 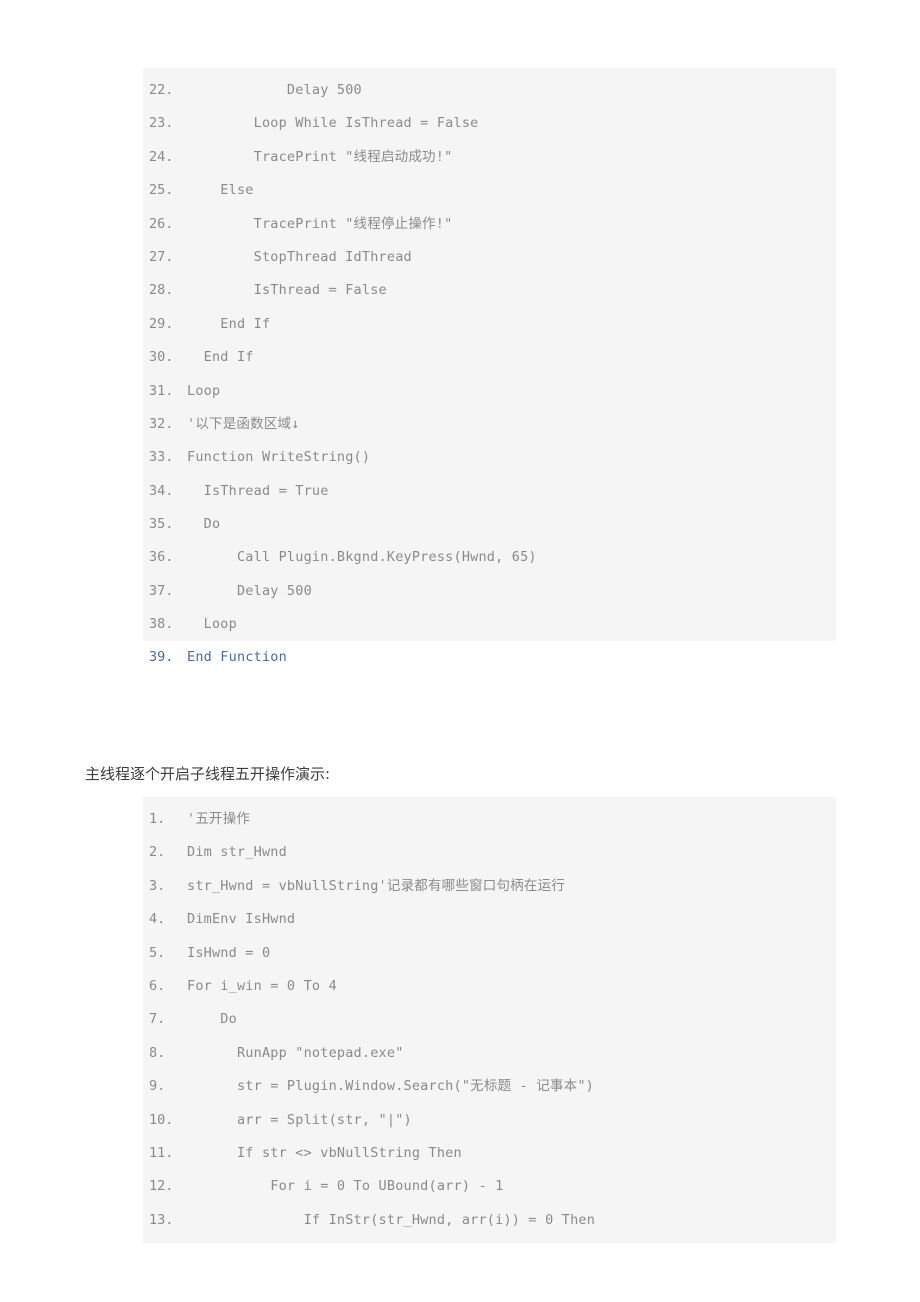 I want to click on code-line: 6. For i_win = 0 To 4, so click(x=489, y=986).